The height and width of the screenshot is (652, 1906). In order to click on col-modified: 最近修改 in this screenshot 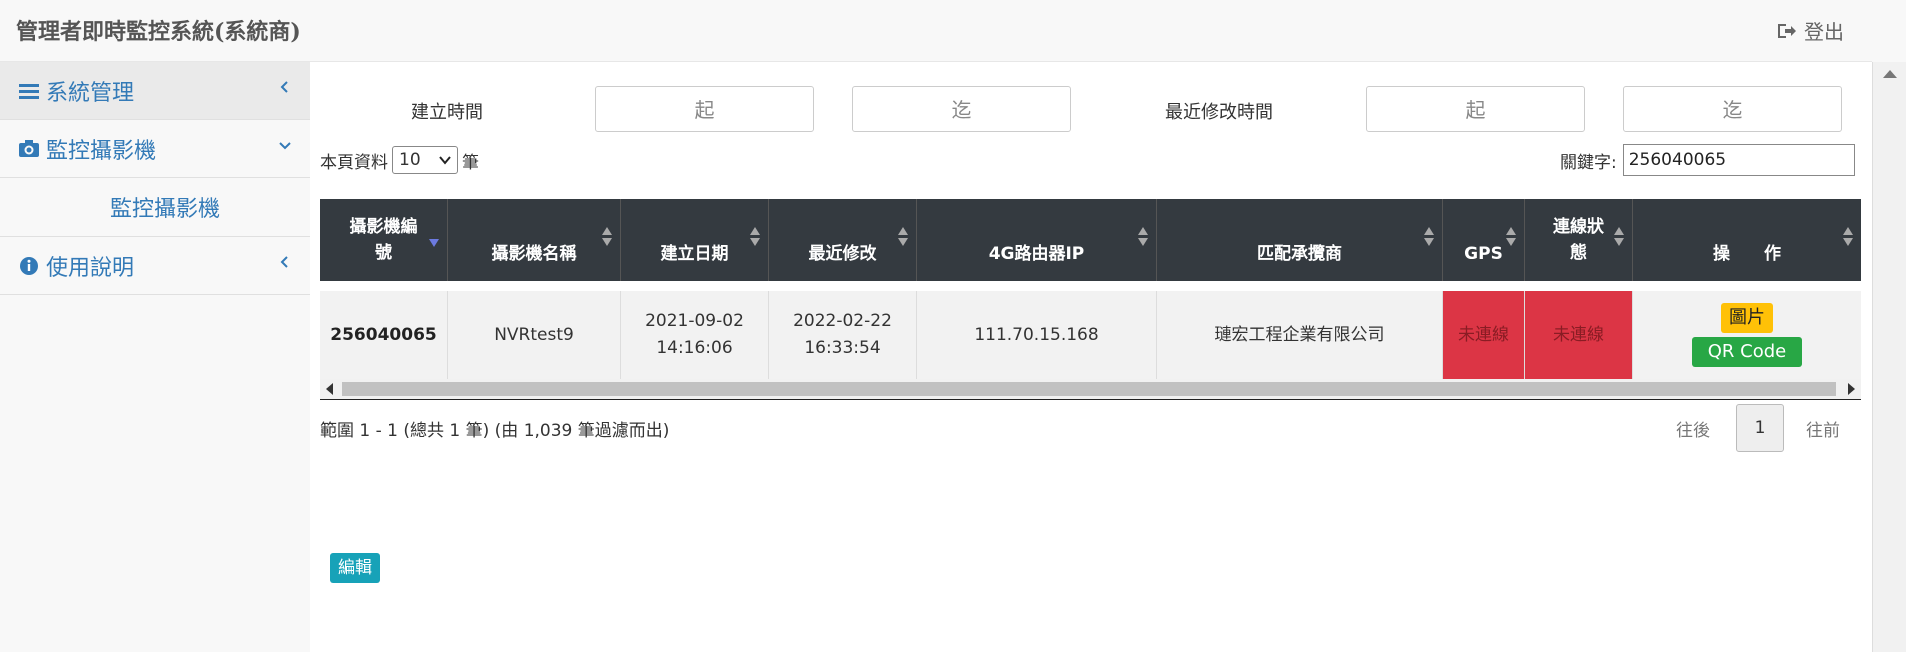, I will do `click(843, 240)`.